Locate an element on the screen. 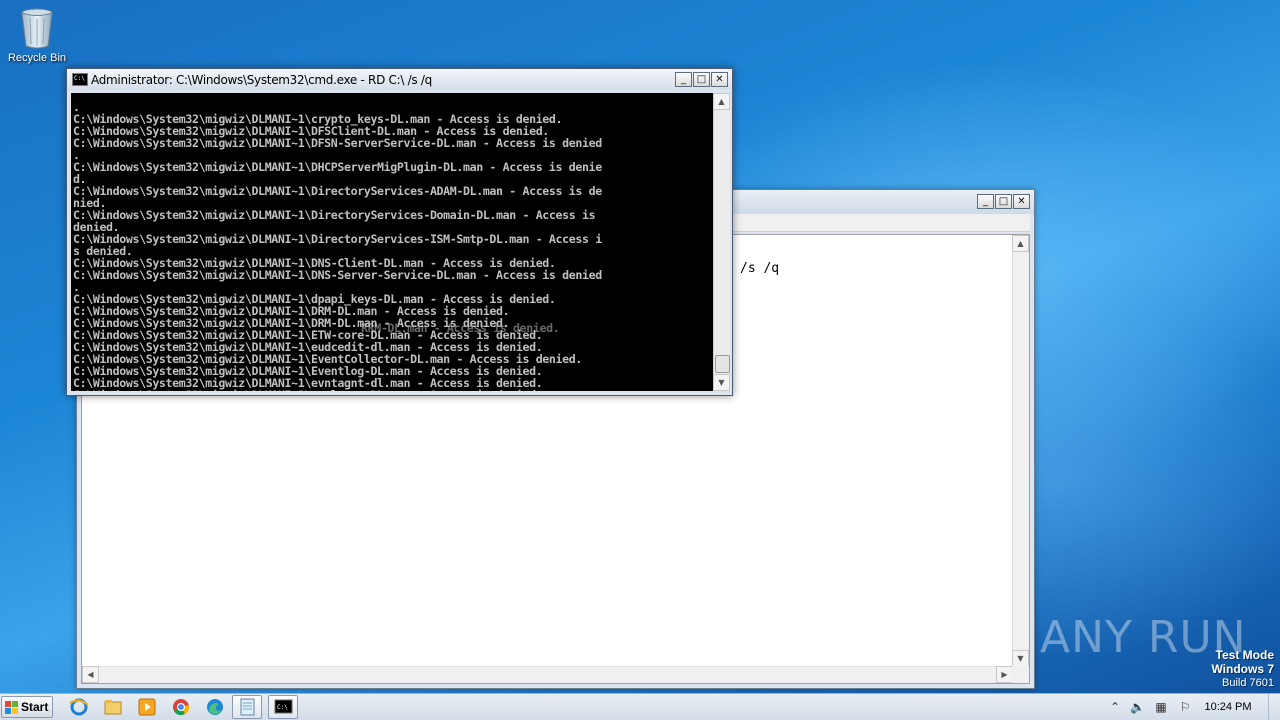 The width and height of the screenshot is (1280, 720). taskbar-notepad-button is located at coordinates (247, 707).